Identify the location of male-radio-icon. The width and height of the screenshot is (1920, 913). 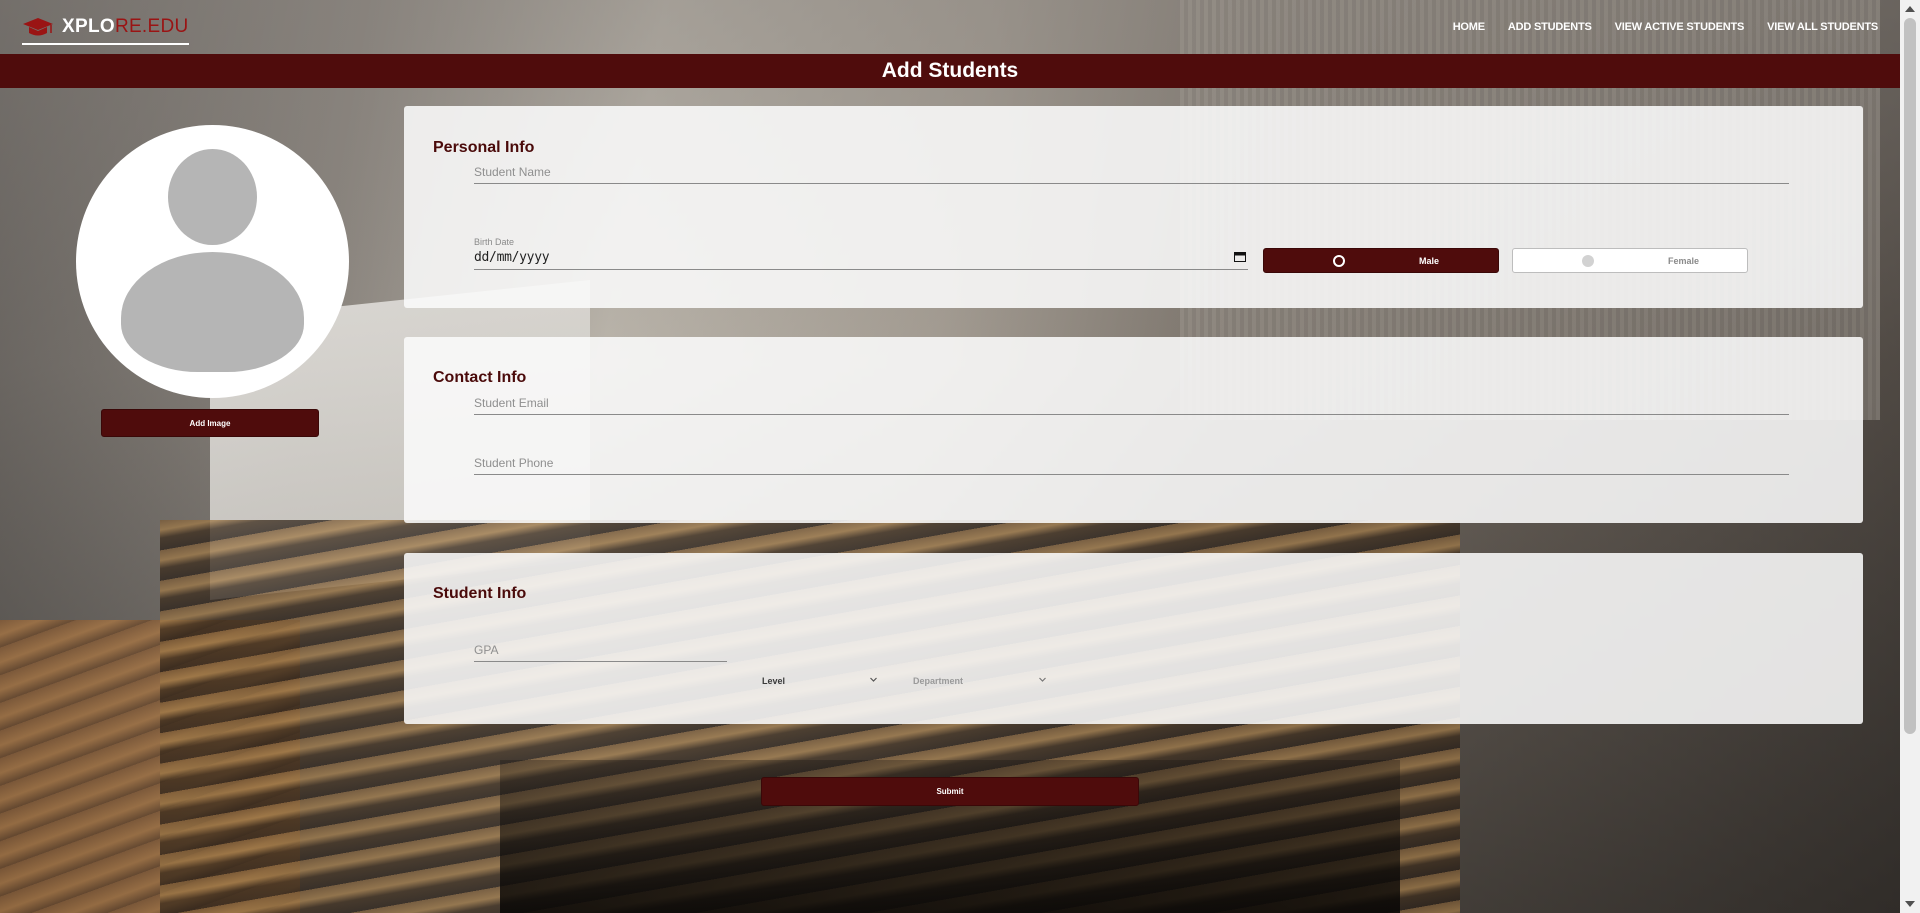
(1339, 260).